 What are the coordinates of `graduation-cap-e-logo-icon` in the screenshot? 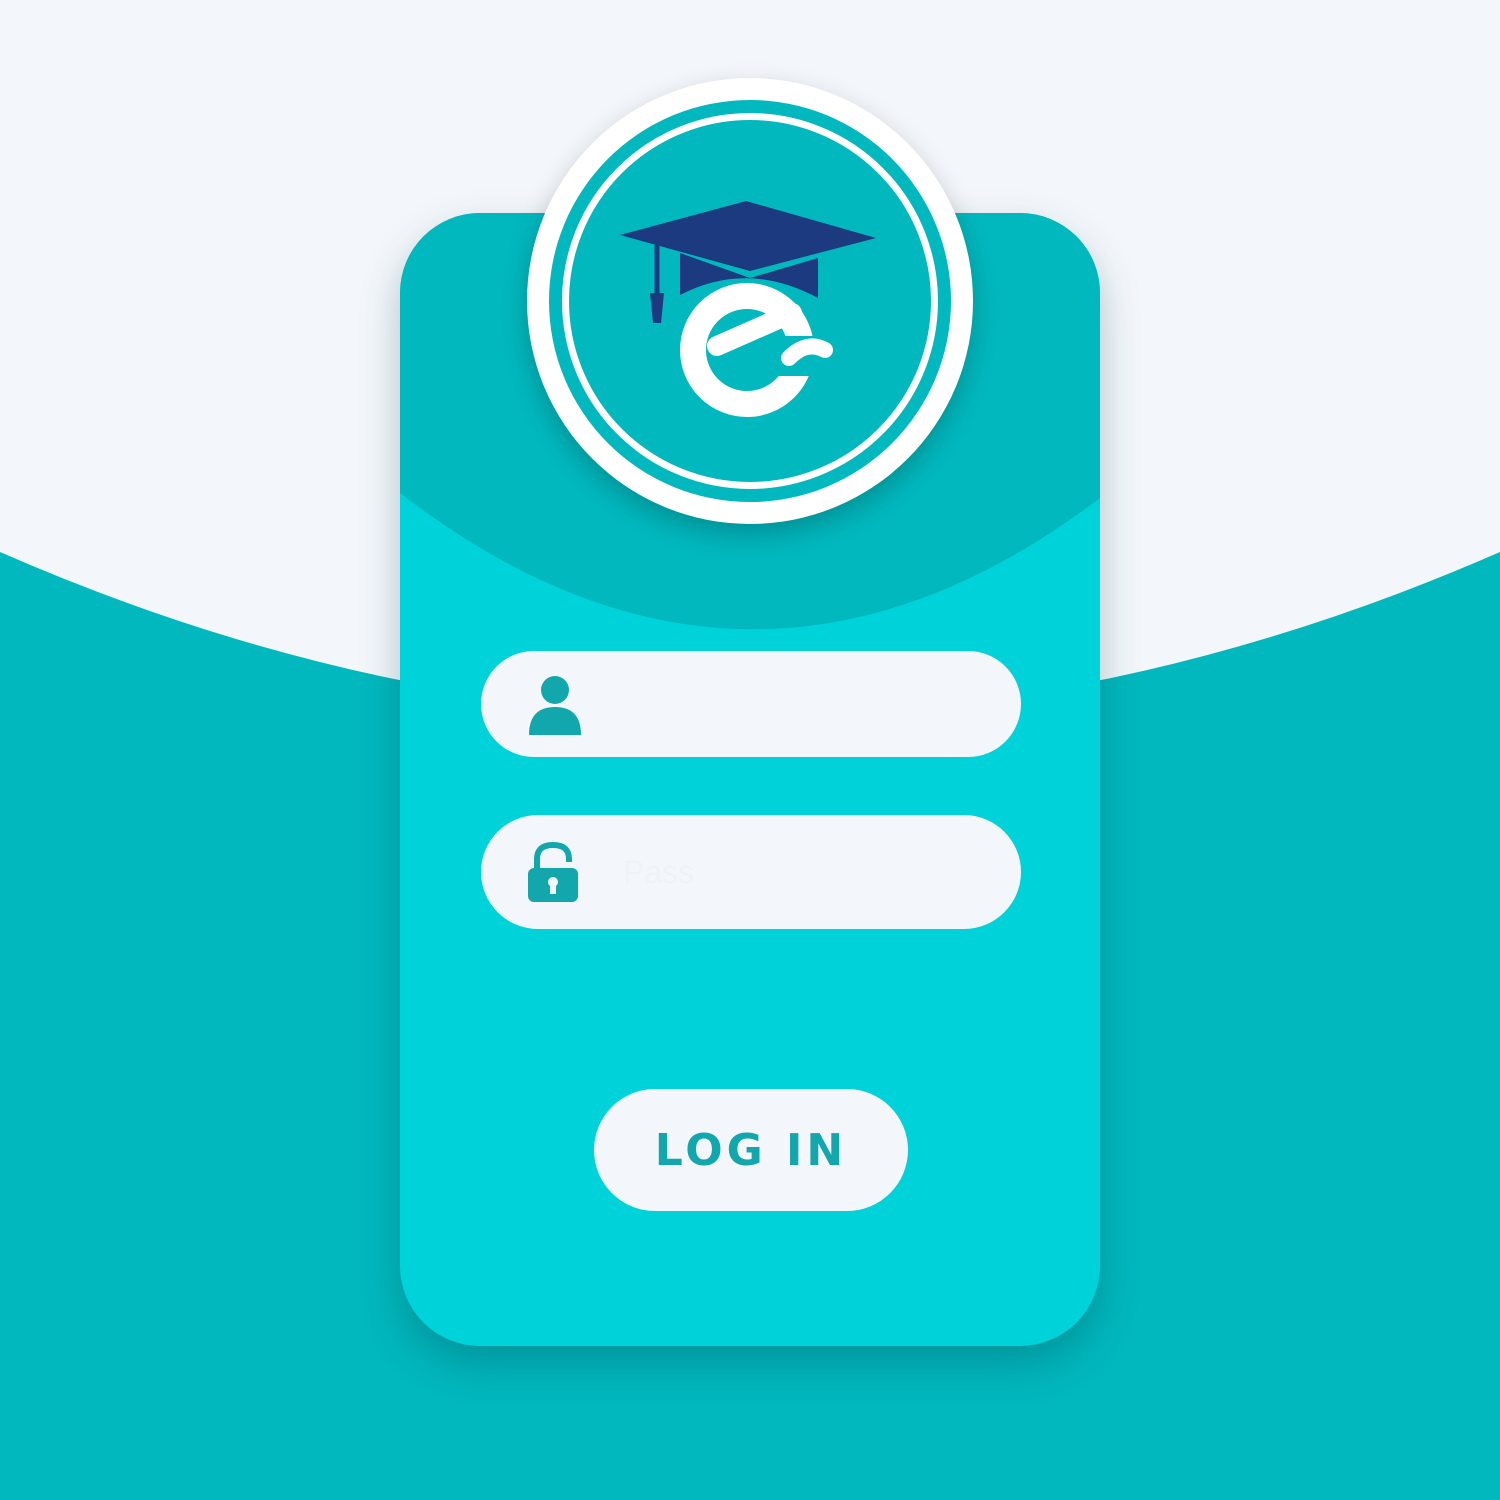 It's located at (748, 309).